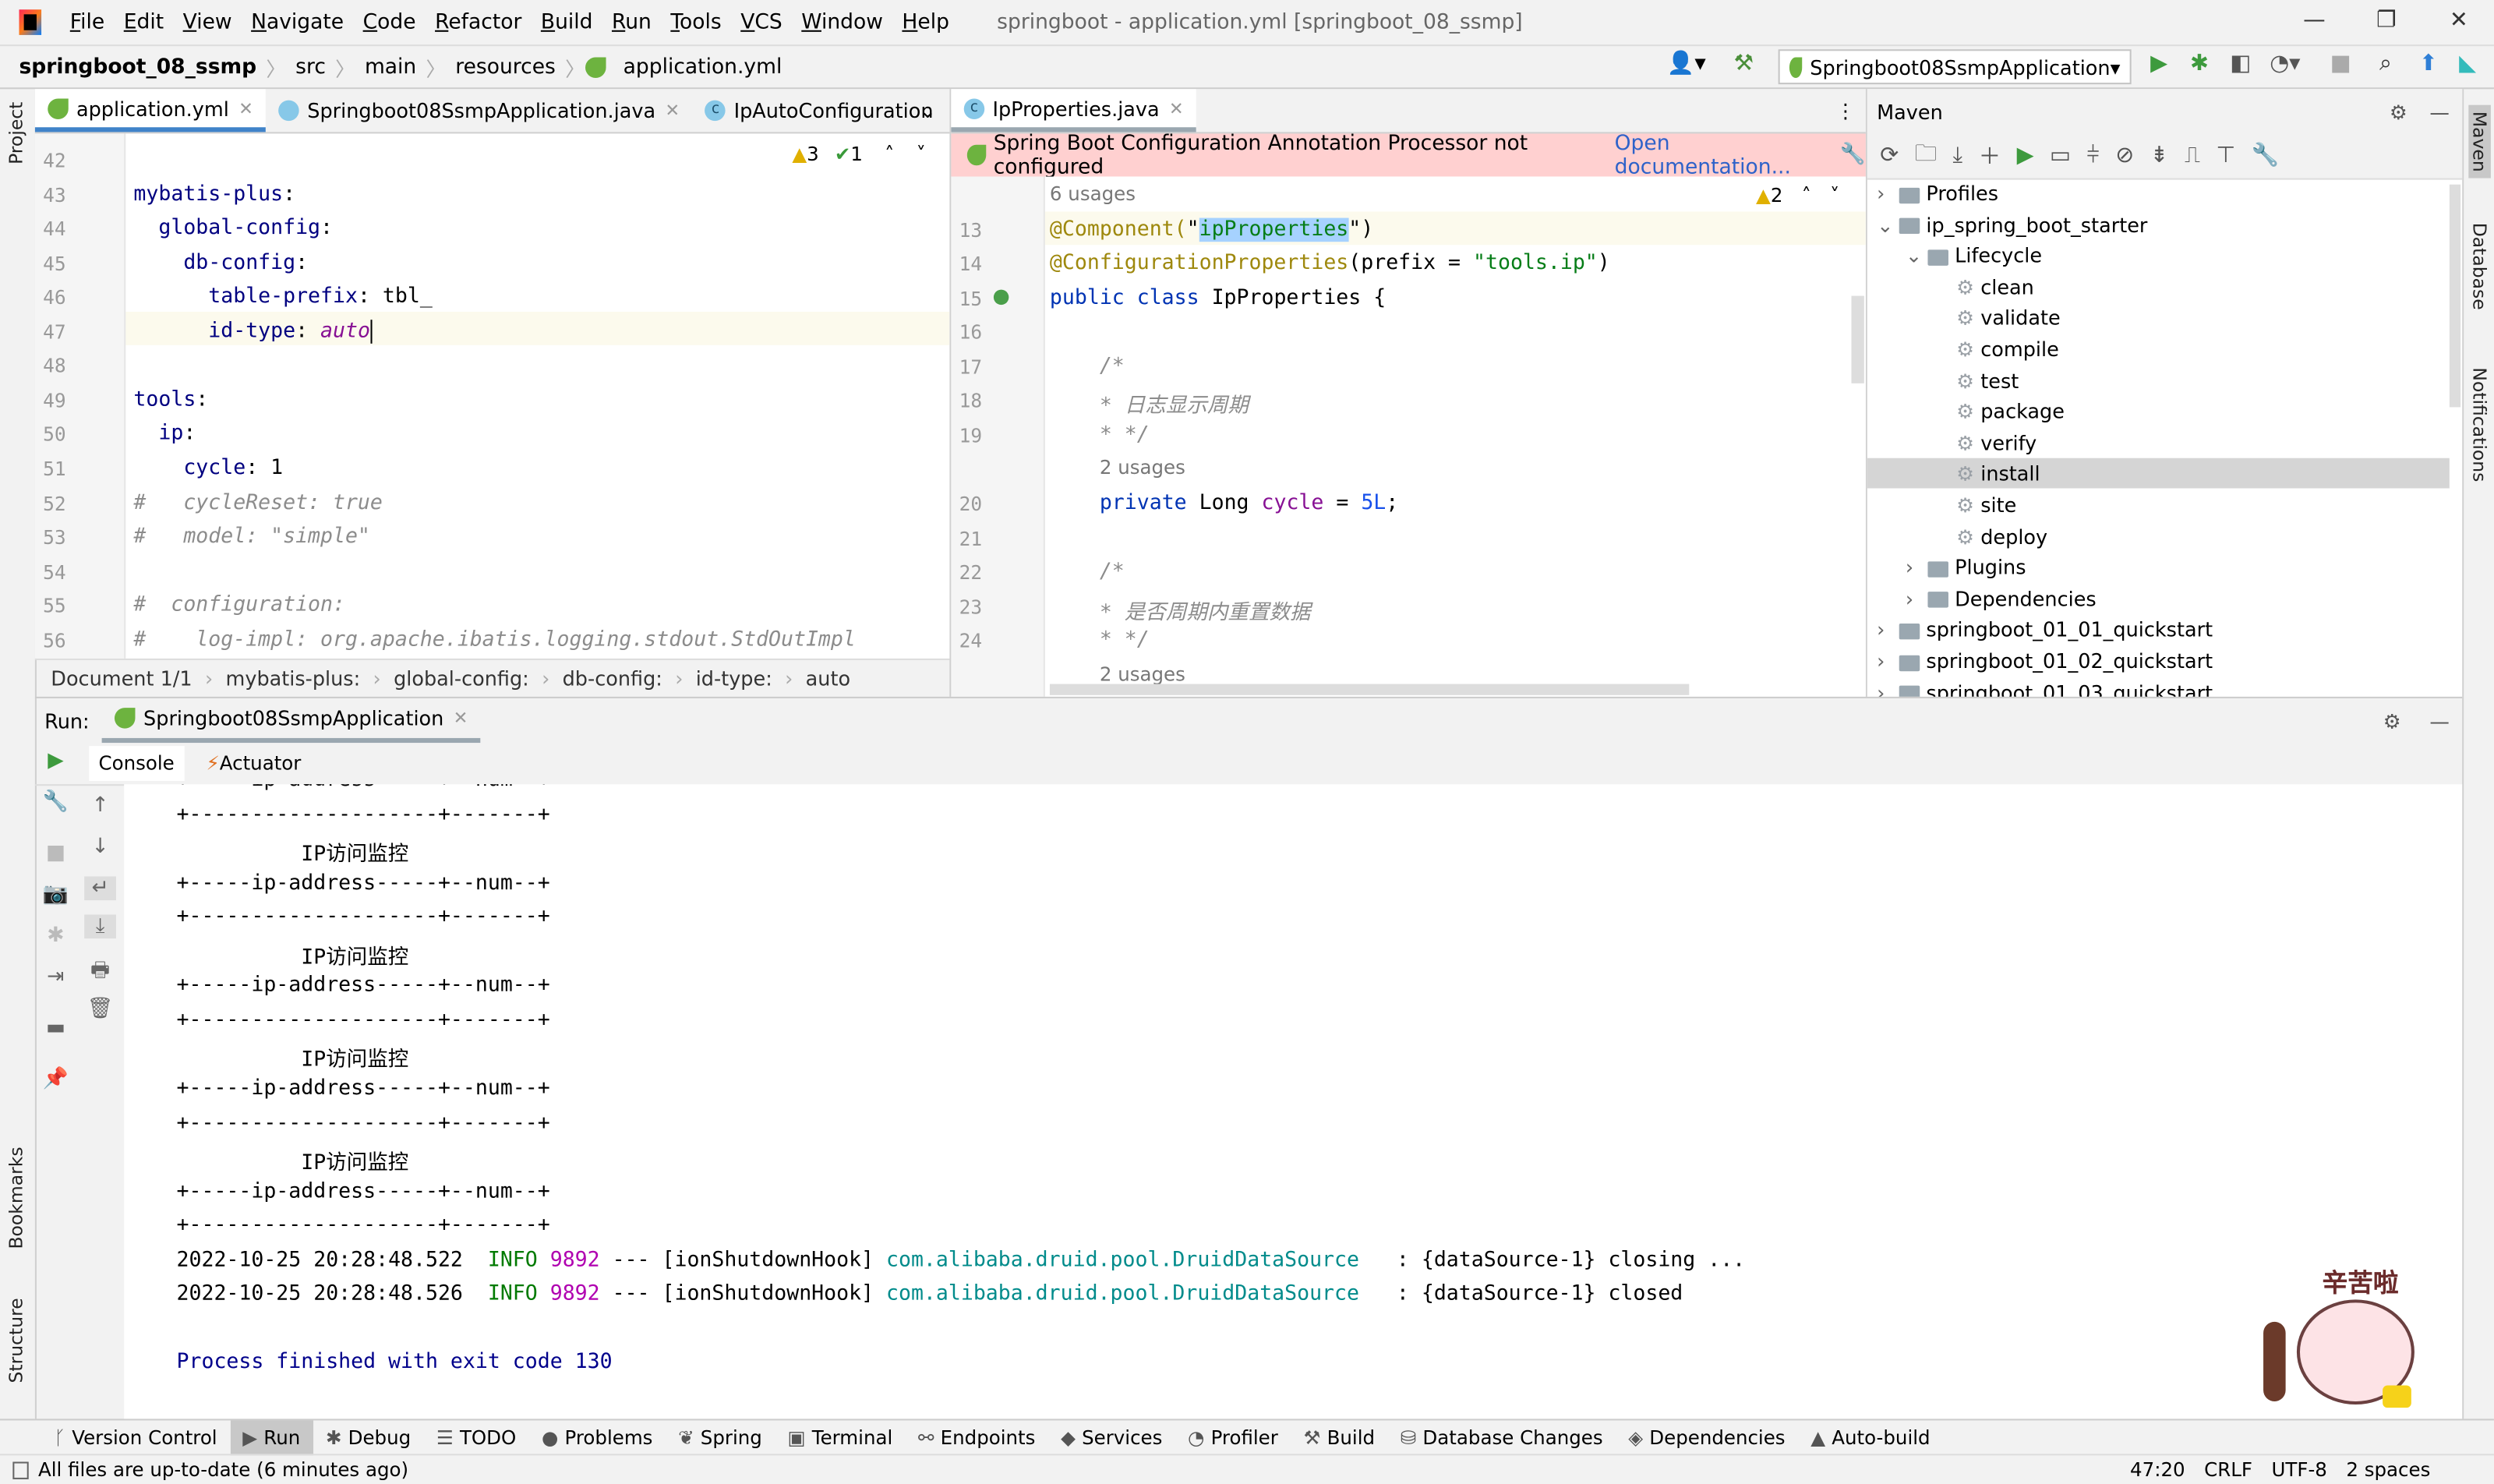  I want to click on menu-vcs: VCS, so click(761, 22).